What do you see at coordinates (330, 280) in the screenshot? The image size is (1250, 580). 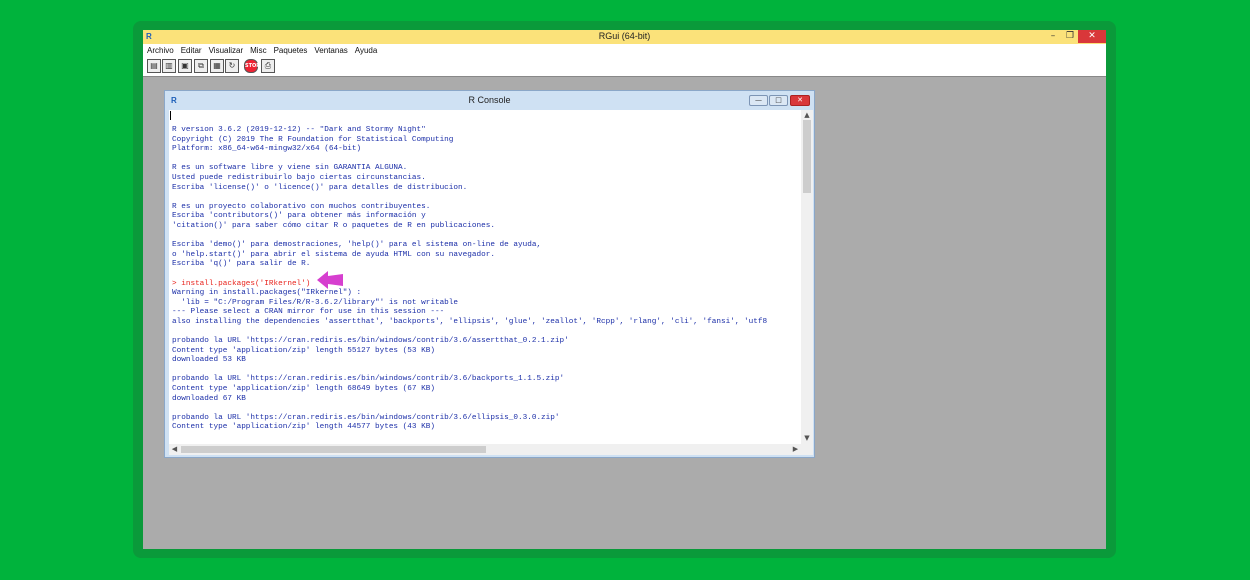 I see `pointer-arrow-icon` at bounding box center [330, 280].